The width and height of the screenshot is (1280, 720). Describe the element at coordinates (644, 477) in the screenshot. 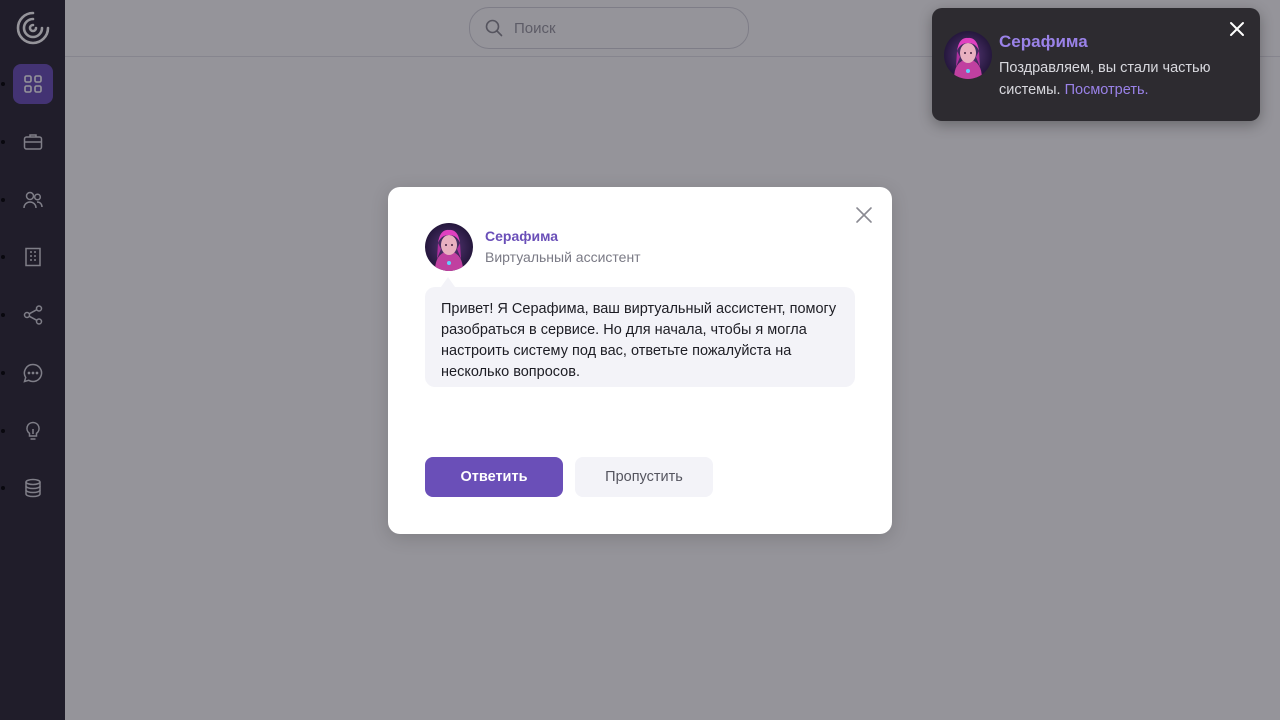

I see `skip-button: Пропустить` at that location.